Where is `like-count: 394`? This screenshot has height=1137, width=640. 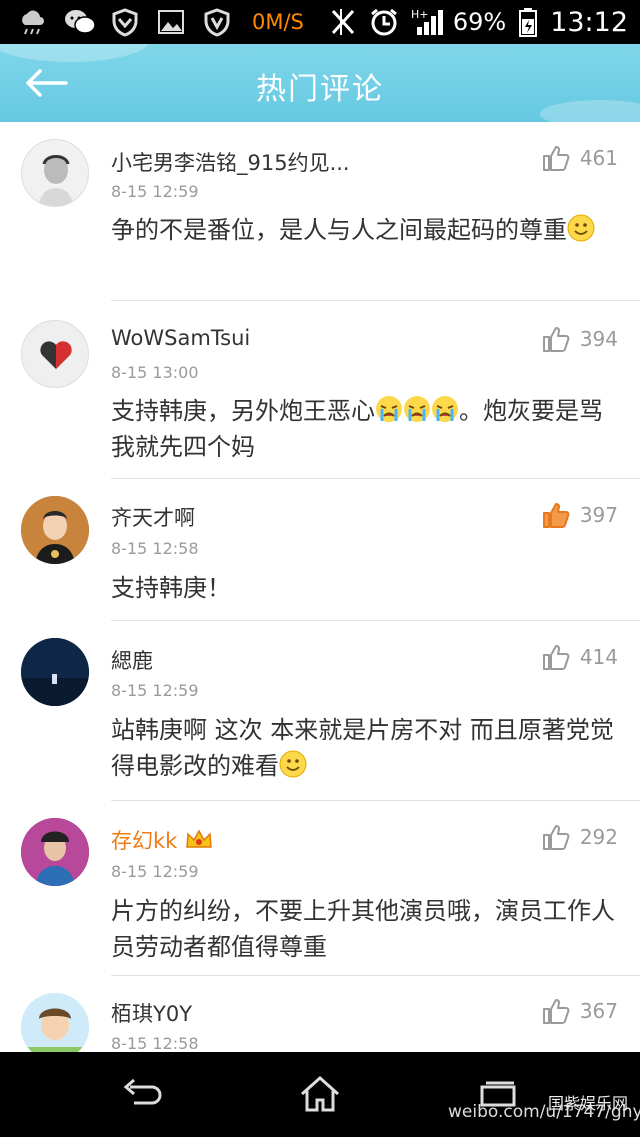 like-count: 394 is located at coordinates (598, 339).